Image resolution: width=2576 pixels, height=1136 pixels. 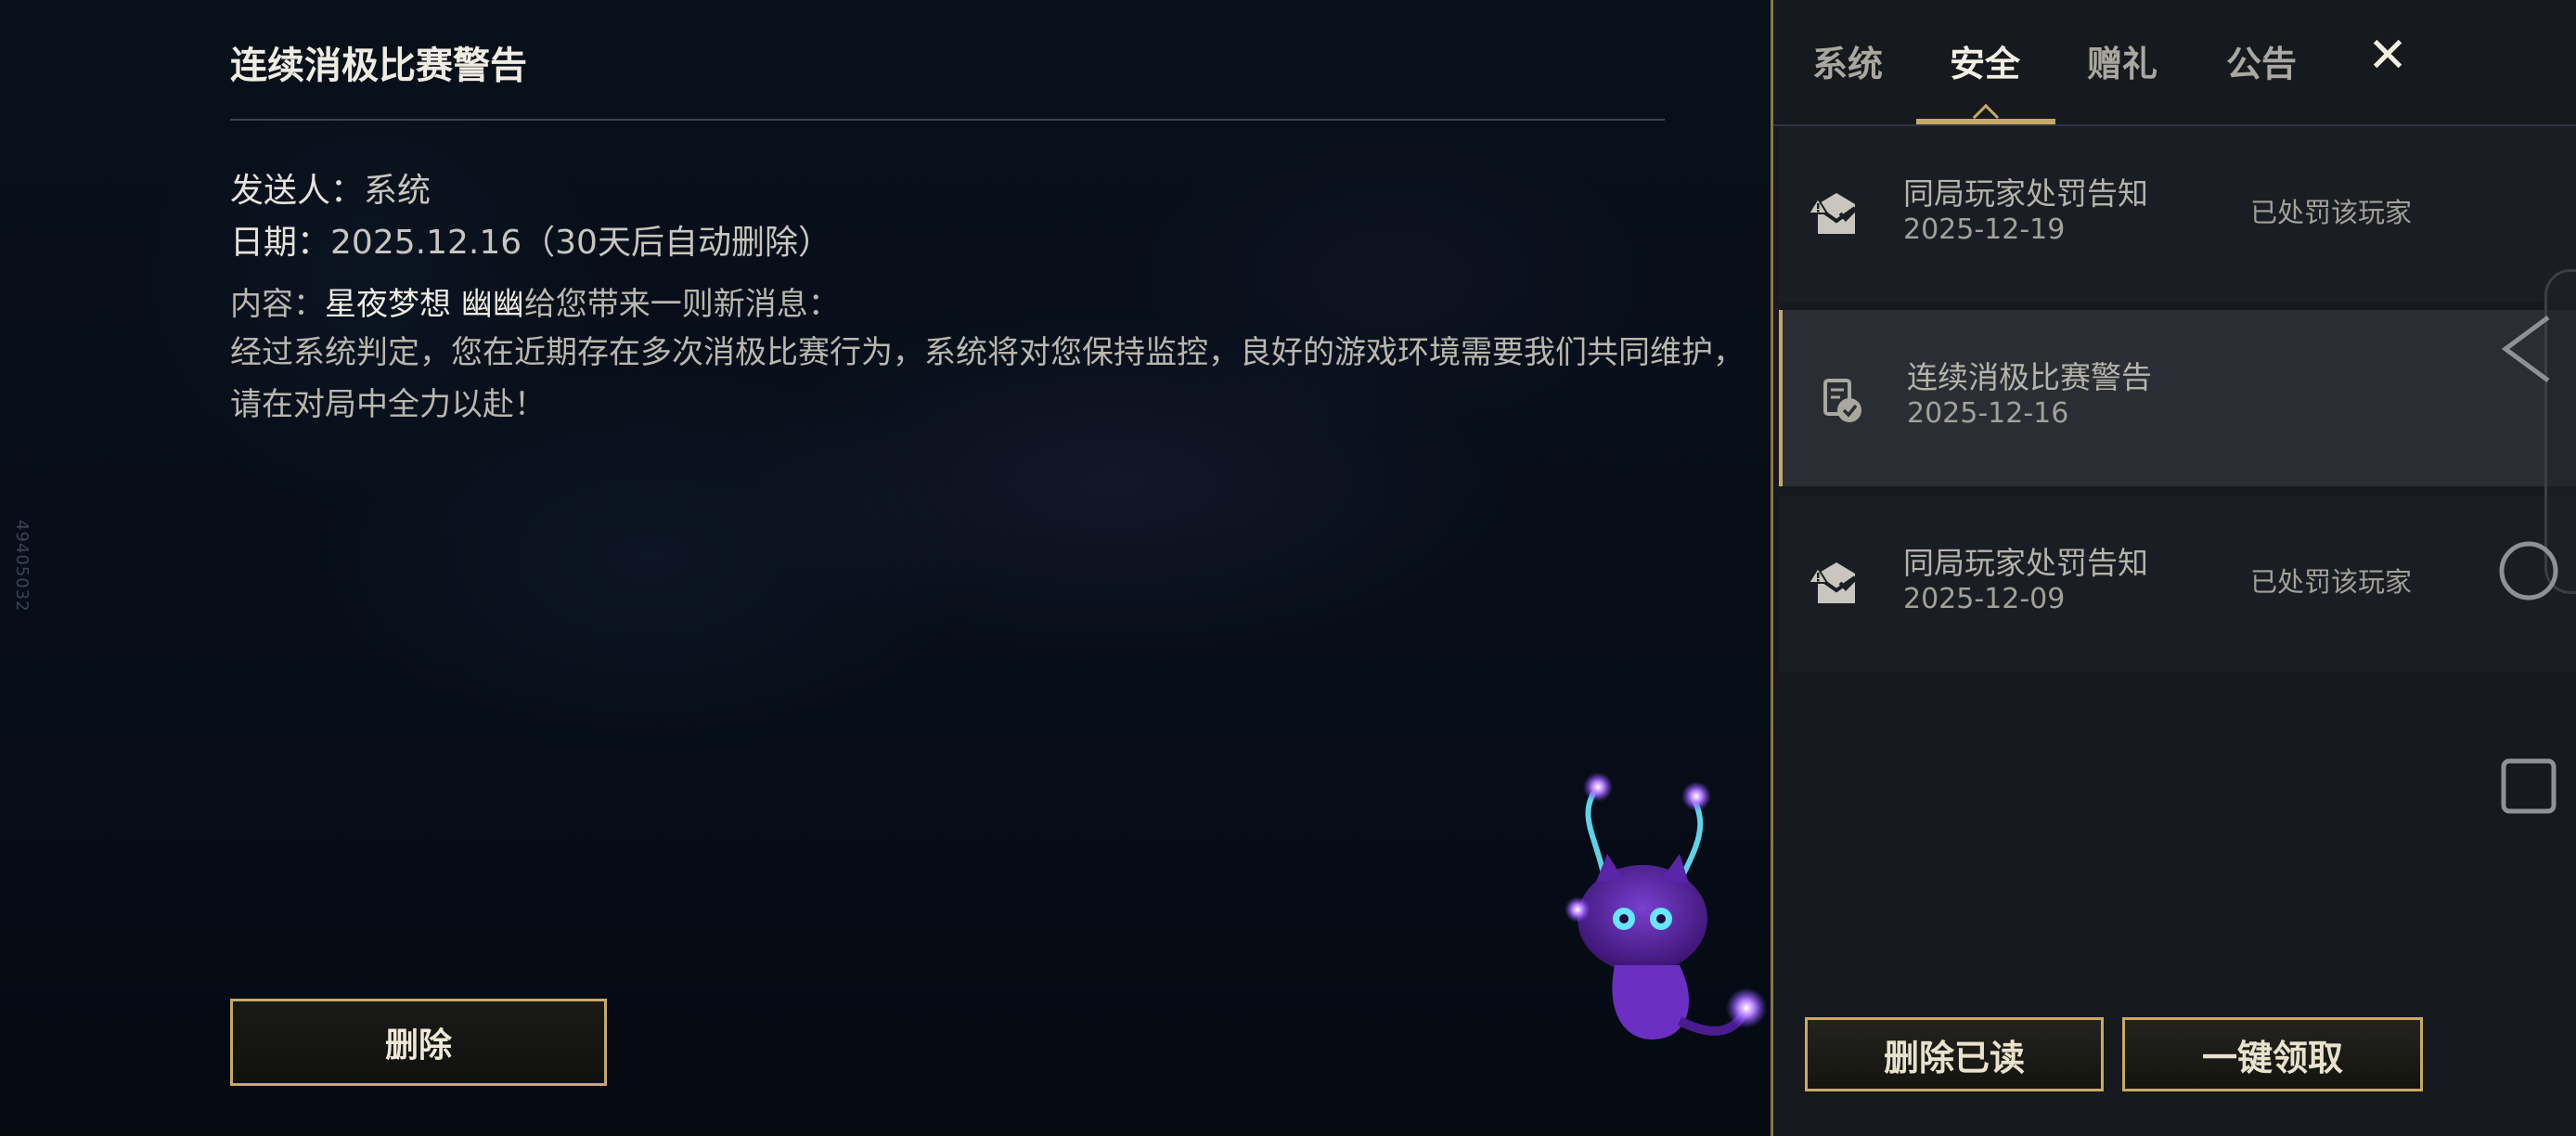 I want to click on date-row: 日期：2025.12.16（30天后自动删除）, so click(x=530, y=239).